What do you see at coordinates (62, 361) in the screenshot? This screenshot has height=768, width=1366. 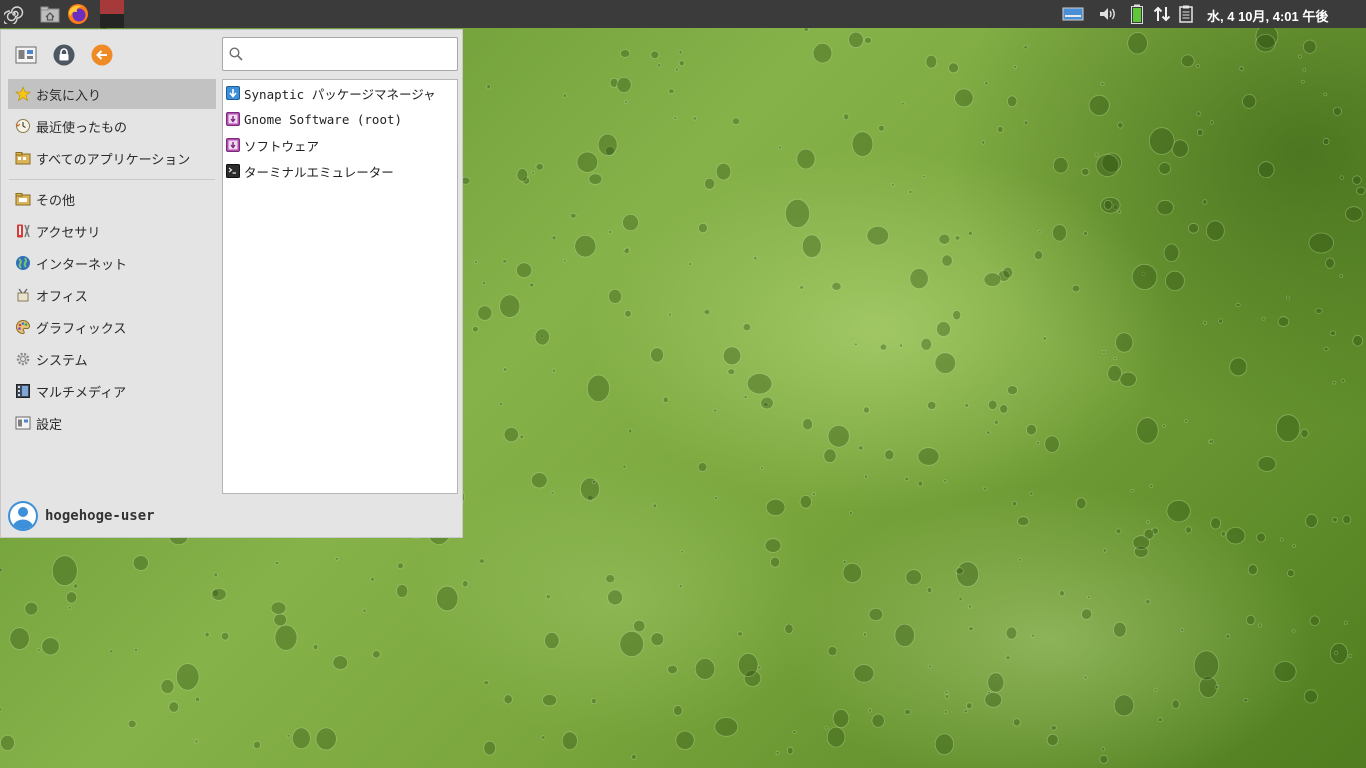 I see `category-label: システム` at bounding box center [62, 361].